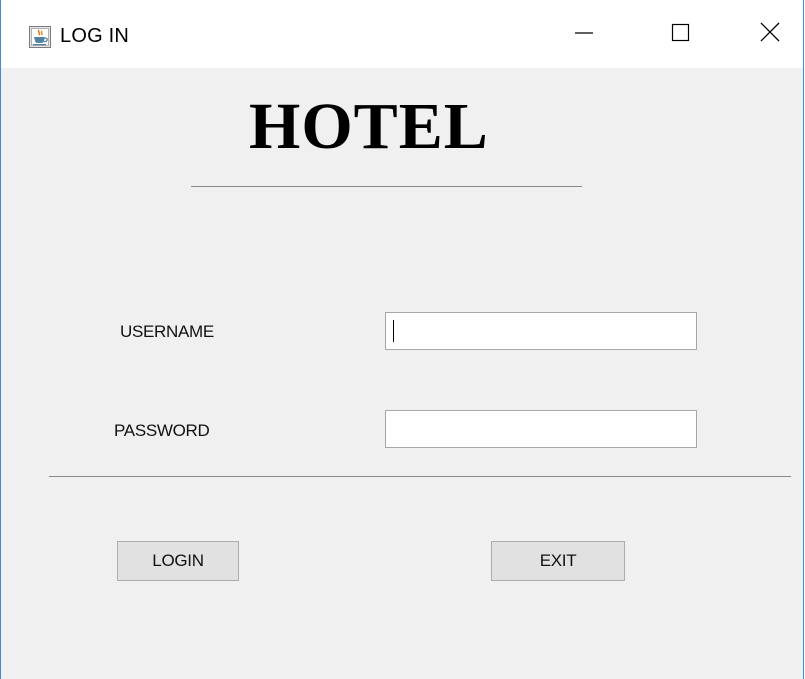 Image resolution: width=805 pixels, height=679 pixels. Describe the element at coordinates (402, 34) in the screenshot. I see `title-bar: LOG IN` at that location.